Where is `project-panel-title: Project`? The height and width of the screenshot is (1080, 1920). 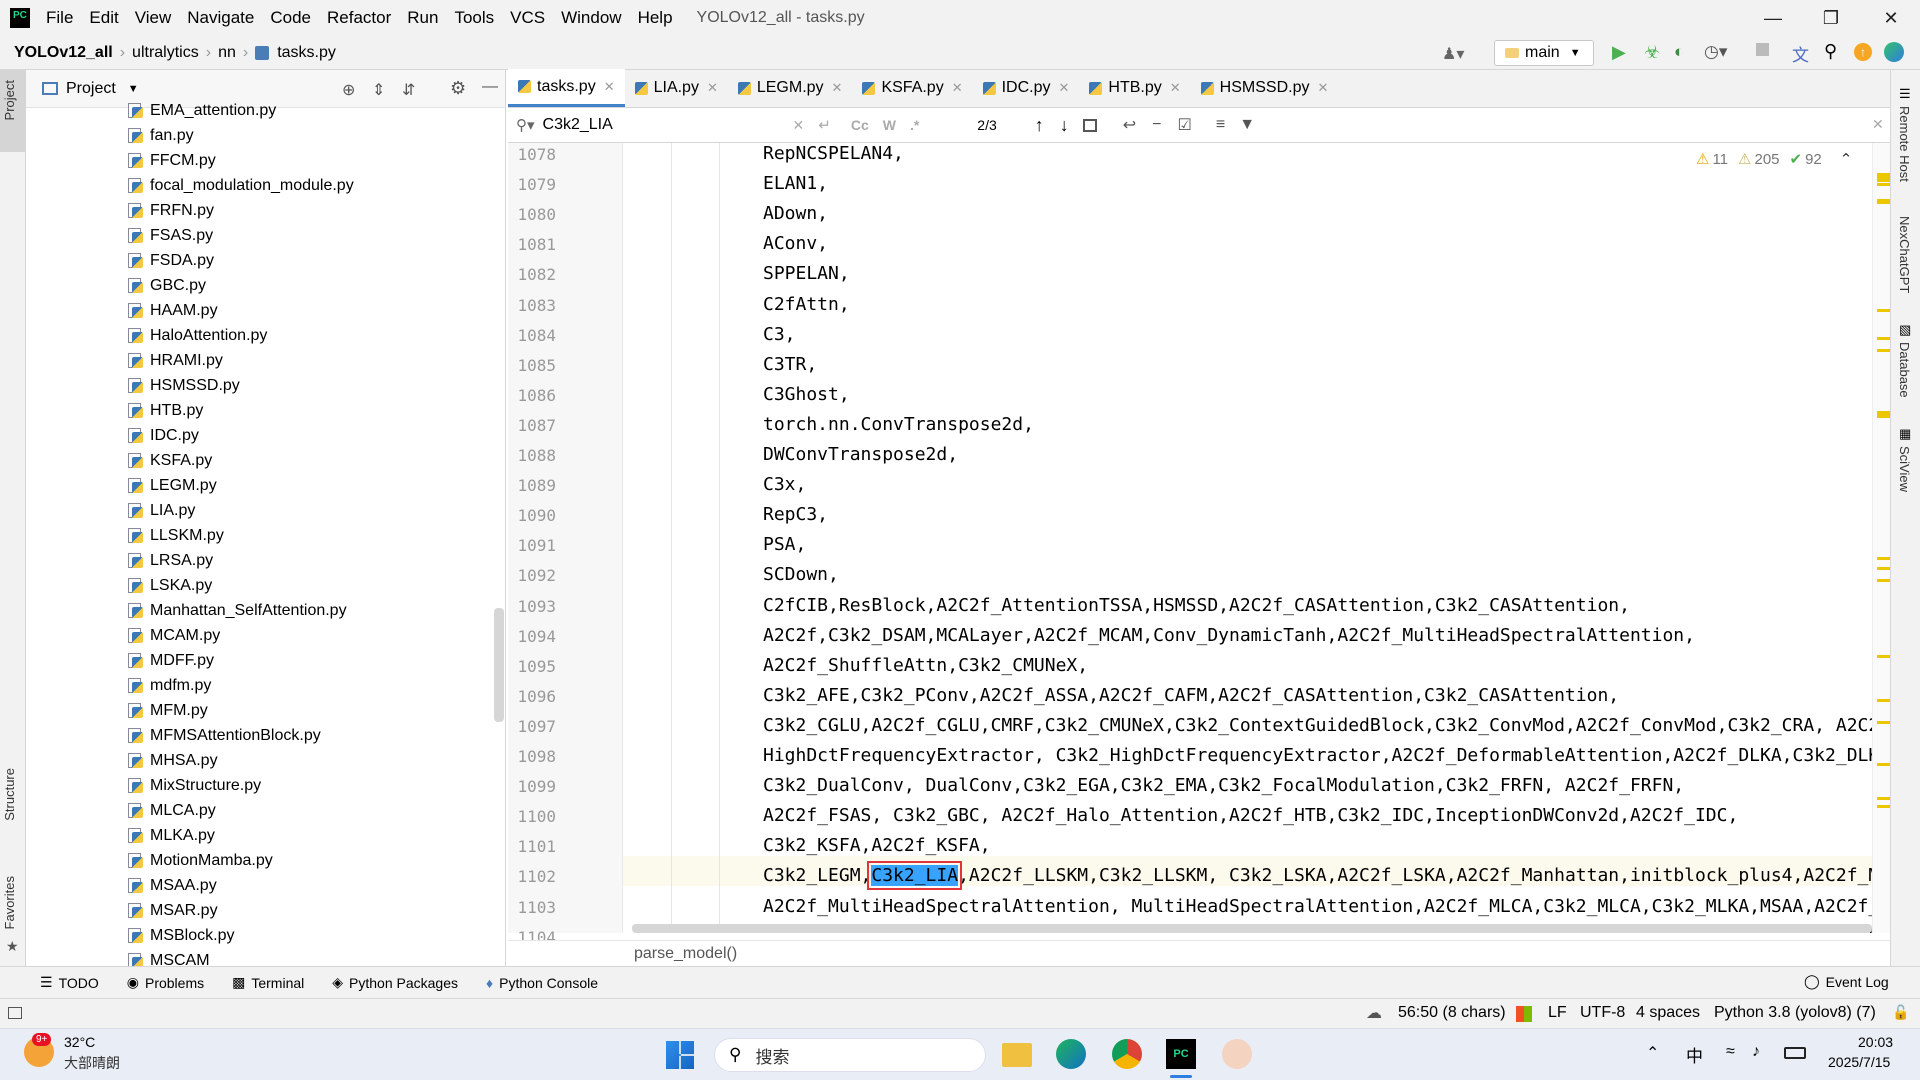 project-panel-title: Project is located at coordinates (91, 89).